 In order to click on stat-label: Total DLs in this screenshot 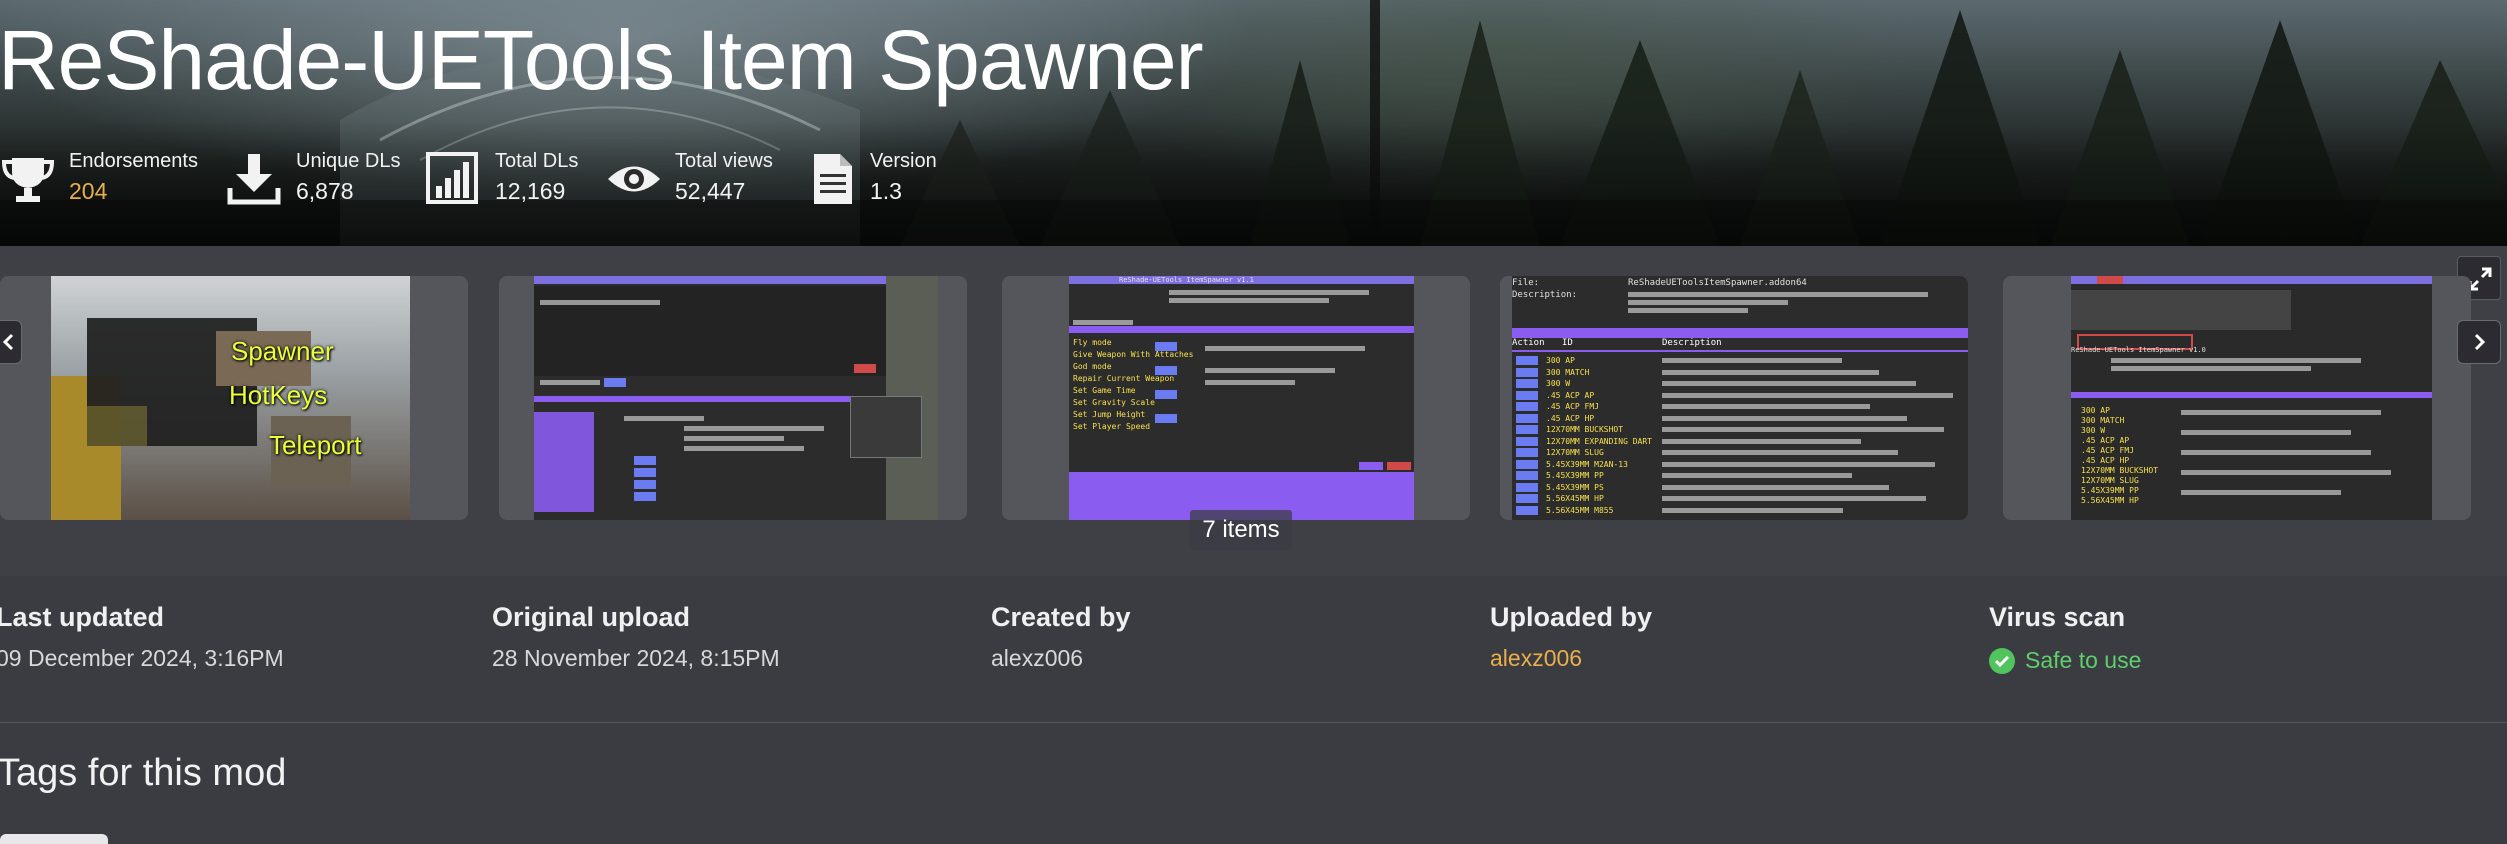, I will do `click(537, 161)`.